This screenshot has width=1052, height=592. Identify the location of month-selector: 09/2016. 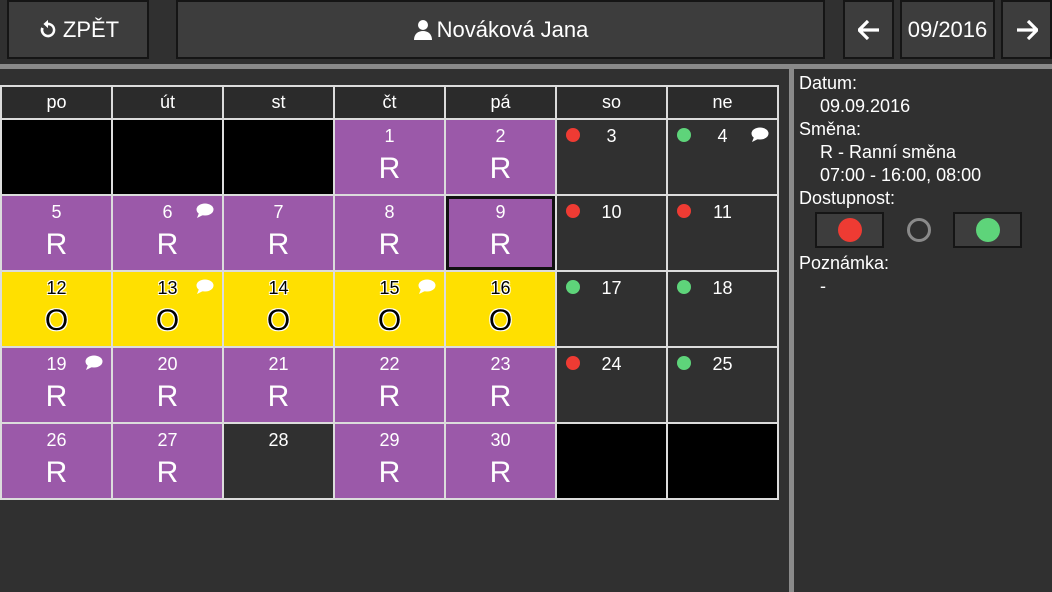
(947, 29).